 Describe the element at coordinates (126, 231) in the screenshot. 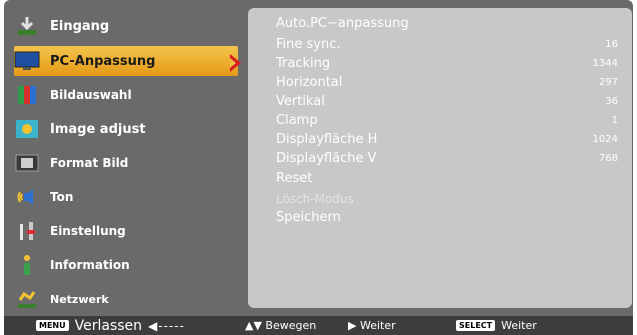

I see `menu-item-settings: Einstellung` at that location.